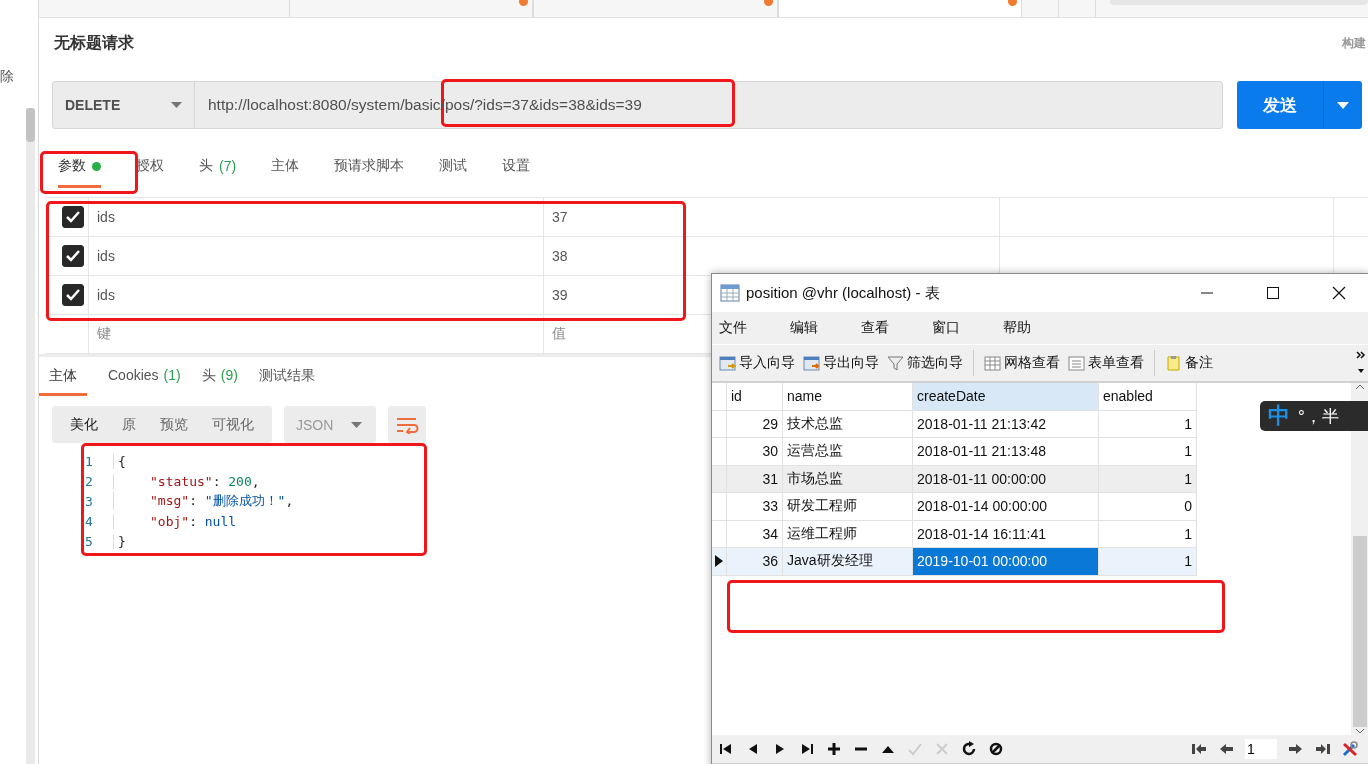 This screenshot has height=764, width=1368. Describe the element at coordinates (843, 293) in the screenshot. I see `window-title: position @vhr (localhost) - 表` at that location.